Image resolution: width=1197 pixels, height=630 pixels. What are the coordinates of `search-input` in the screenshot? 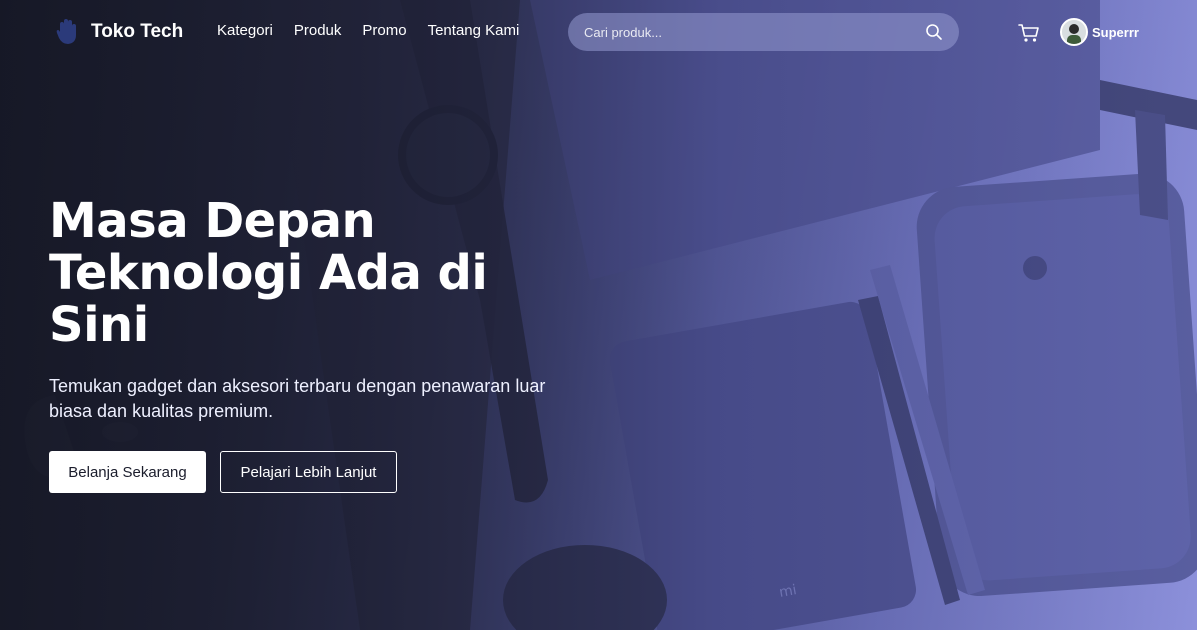 It's located at (754, 32).